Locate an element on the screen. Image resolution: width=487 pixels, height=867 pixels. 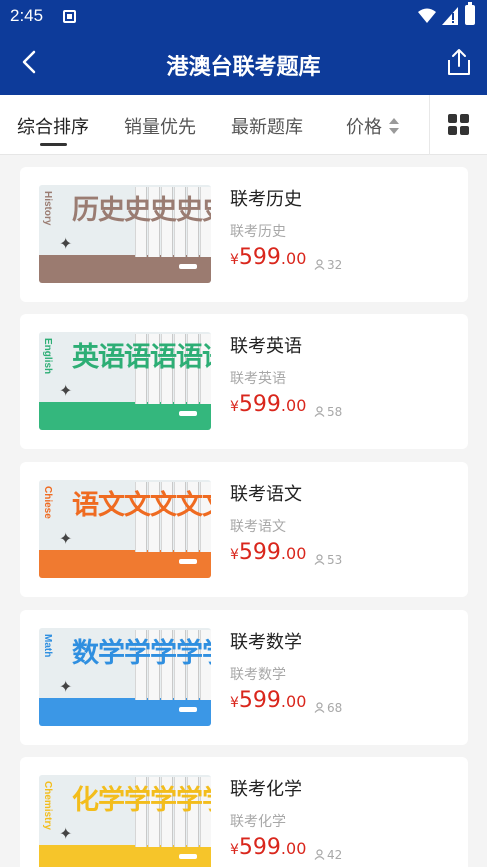
tab-price: 价格 is located at coordinates (364, 126).